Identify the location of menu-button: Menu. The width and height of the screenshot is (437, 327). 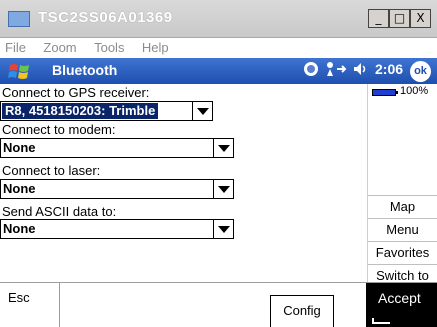
(402, 229).